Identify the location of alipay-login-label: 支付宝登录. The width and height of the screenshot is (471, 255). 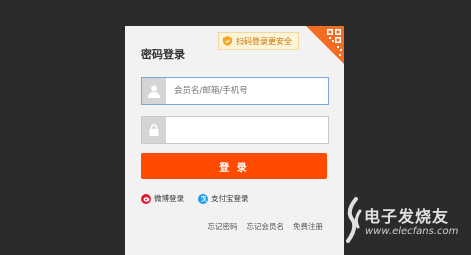
(230, 198).